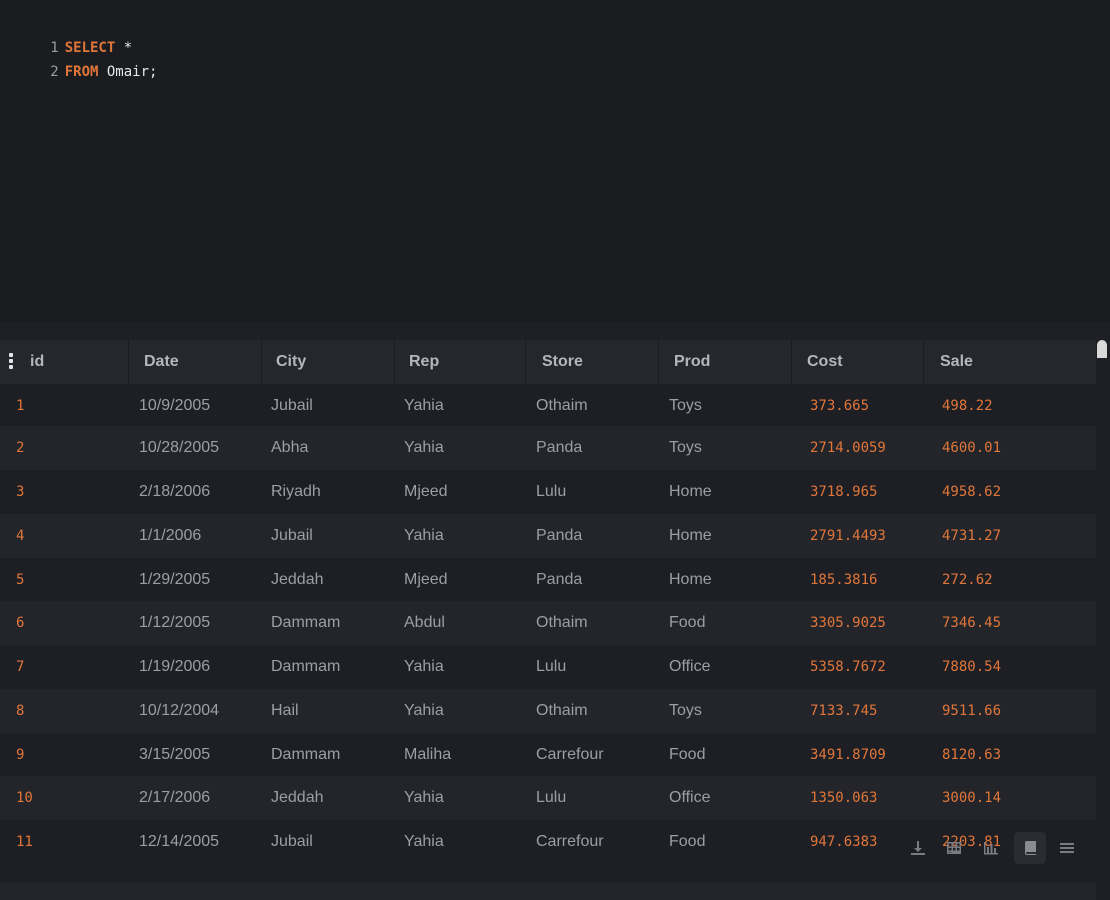 The height and width of the screenshot is (900, 1110). Describe the element at coordinates (971, 492) in the screenshot. I see `cell-sale: 4958.62` at that location.